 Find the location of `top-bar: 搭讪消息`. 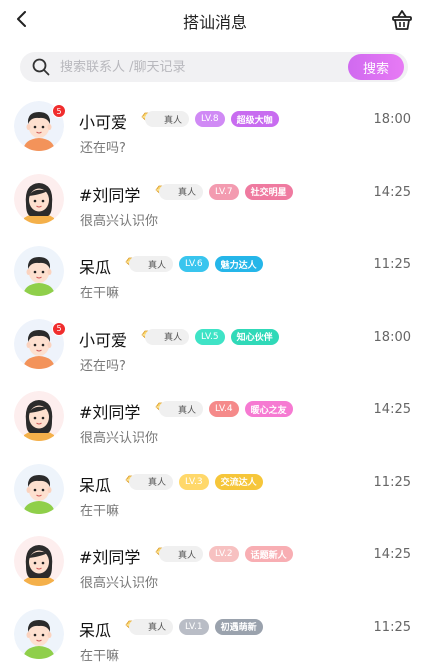

top-bar: 搭讪消息 is located at coordinates (215, 20).